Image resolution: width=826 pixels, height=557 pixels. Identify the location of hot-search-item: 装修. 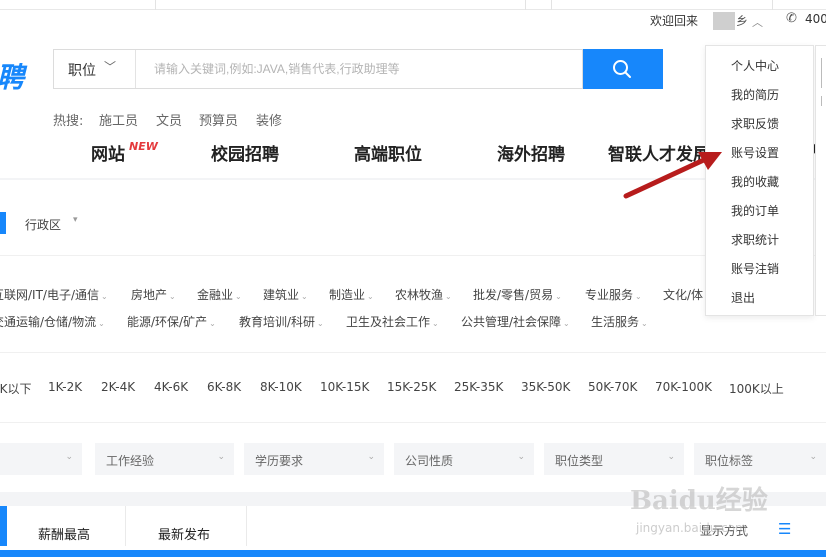
(269, 119).